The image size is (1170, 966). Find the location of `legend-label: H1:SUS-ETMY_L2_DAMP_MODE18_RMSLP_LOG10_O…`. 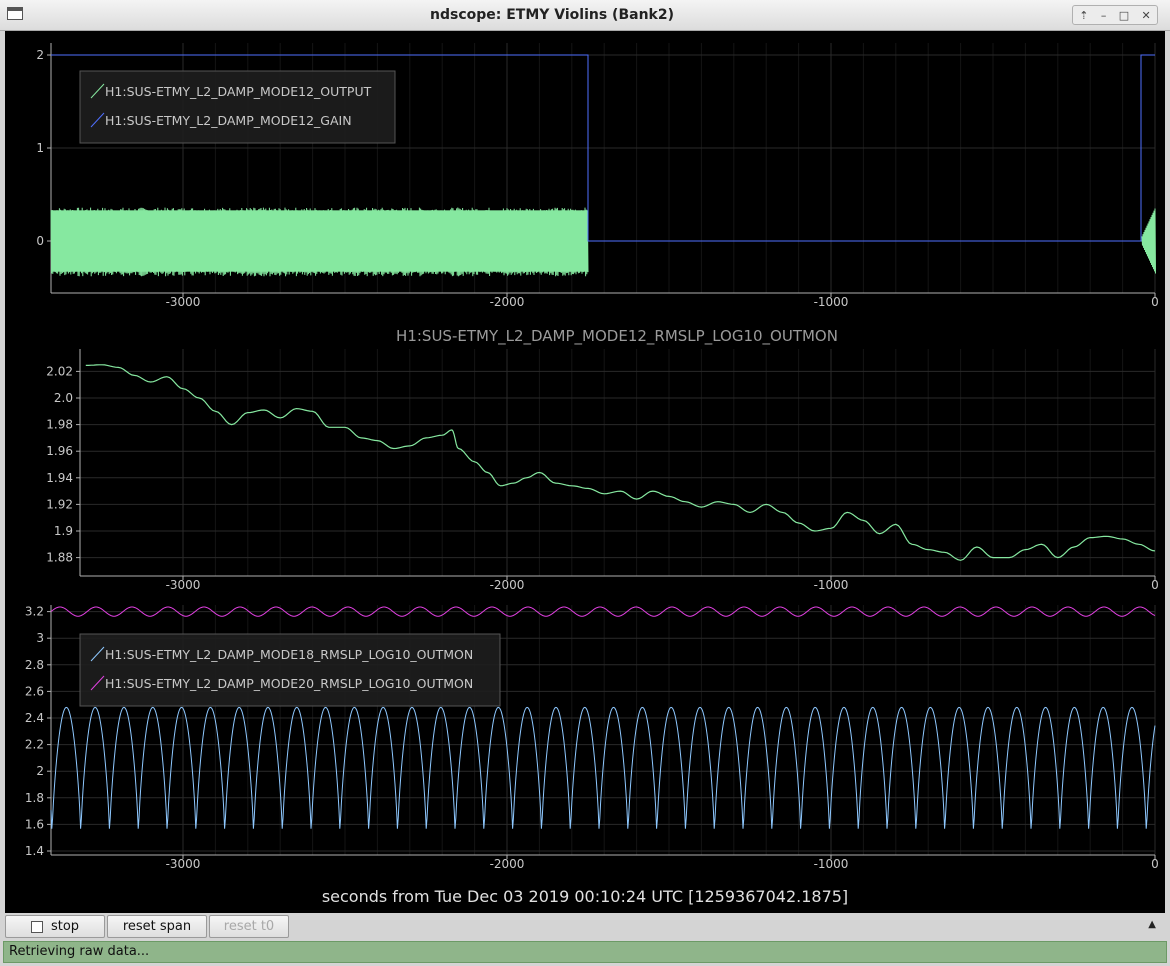

legend-label: H1:SUS-ETMY_L2_DAMP_MODE18_RMSLP_LOG10_O… is located at coordinates (289, 654).